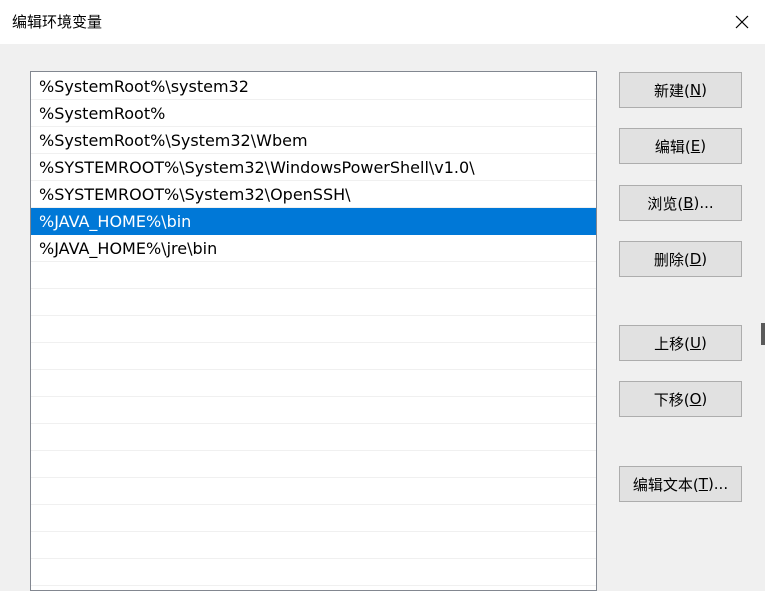  I want to click on move-down-button-suffix: ), so click(704, 399).